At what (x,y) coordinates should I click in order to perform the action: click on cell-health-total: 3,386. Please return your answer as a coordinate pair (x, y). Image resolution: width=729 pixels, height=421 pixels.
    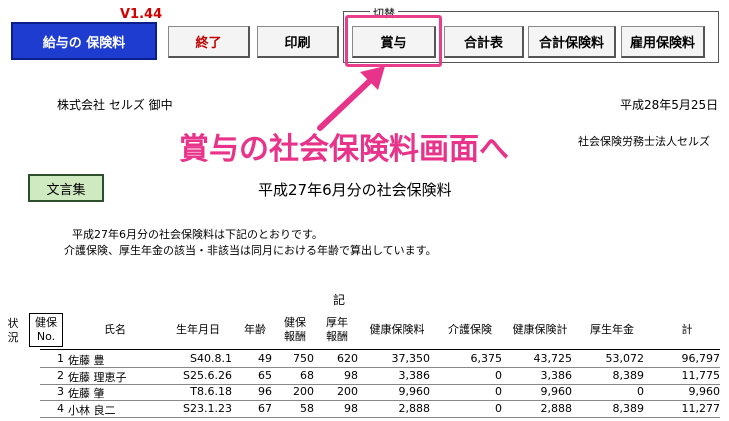
    Looking at the image, I should click on (556, 375).